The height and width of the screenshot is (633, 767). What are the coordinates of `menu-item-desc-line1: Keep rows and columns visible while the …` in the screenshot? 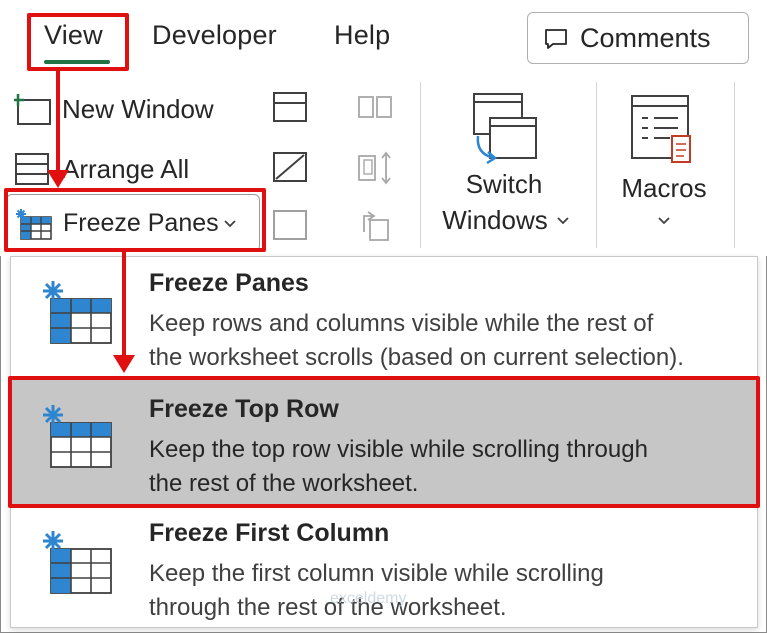 It's located at (401, 323).